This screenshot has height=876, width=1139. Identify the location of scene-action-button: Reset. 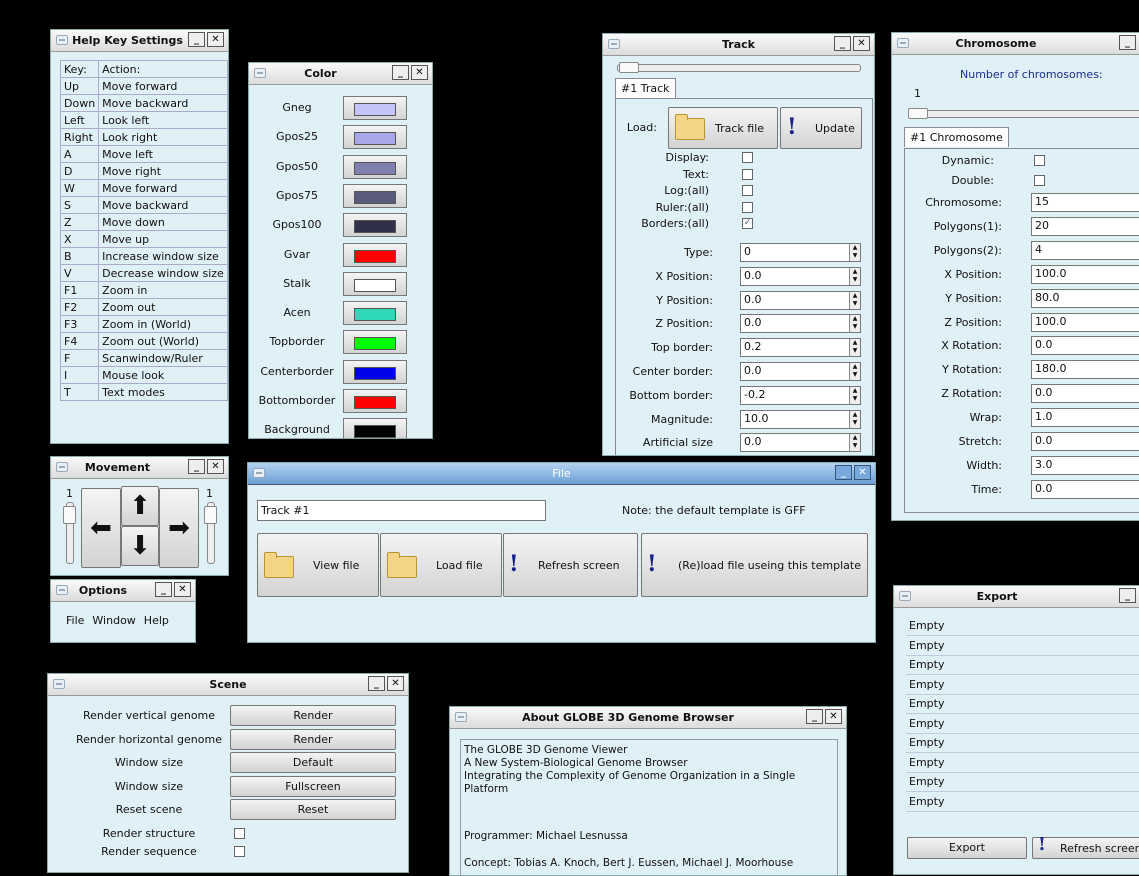
(313, 809).